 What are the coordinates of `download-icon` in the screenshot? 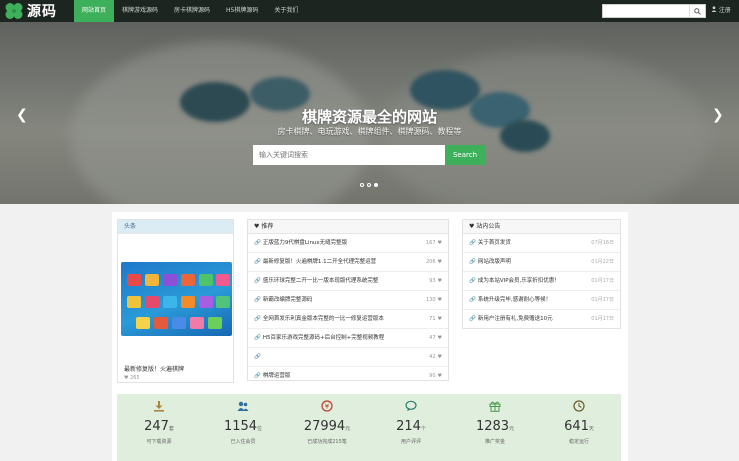 It's located at (159, 406).